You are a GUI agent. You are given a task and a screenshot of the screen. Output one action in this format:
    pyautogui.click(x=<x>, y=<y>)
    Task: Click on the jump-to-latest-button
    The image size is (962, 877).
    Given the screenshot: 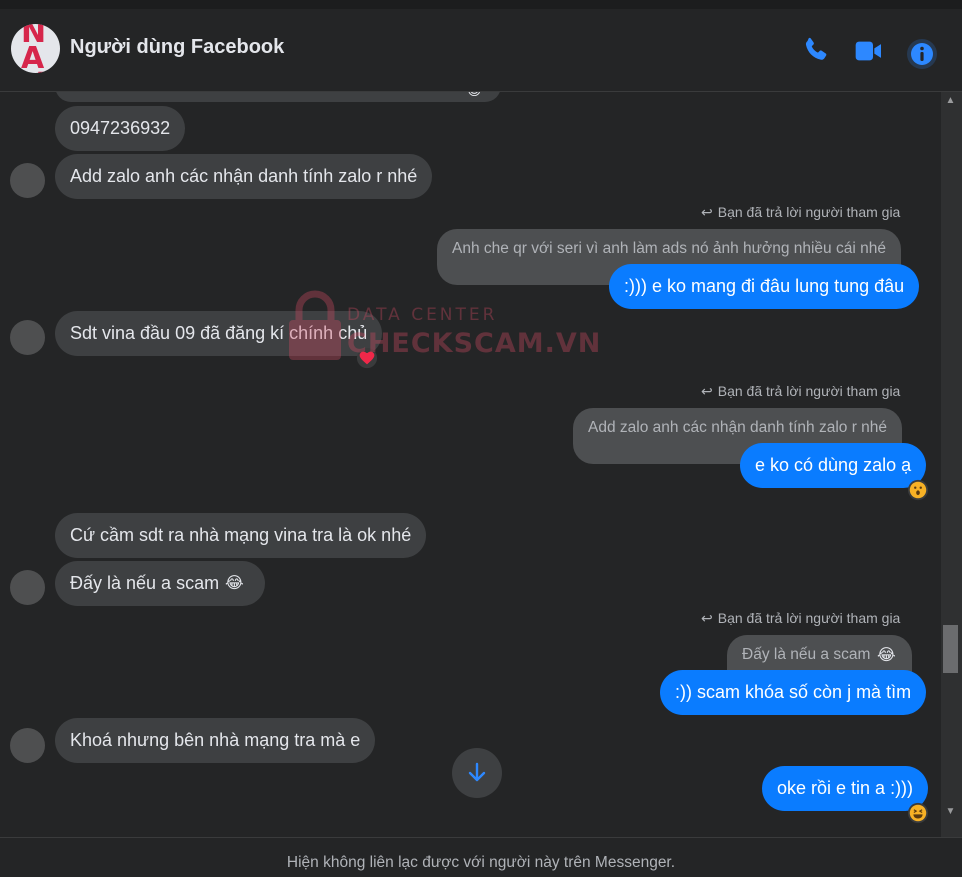 What is the action you would take?
    pyautogui.click(x=477, y=773)
    